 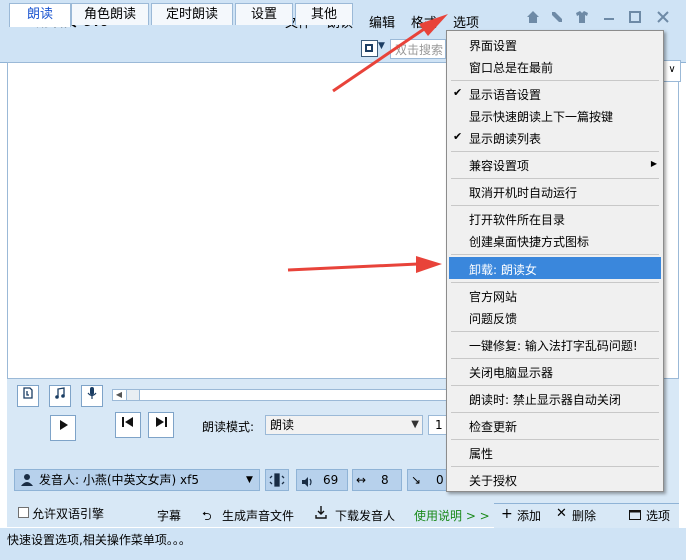 What do you see at coordinates (481, 453) in the screenshot?
I see `menu-item-properties: 属性` at bounding box center [481, 453].